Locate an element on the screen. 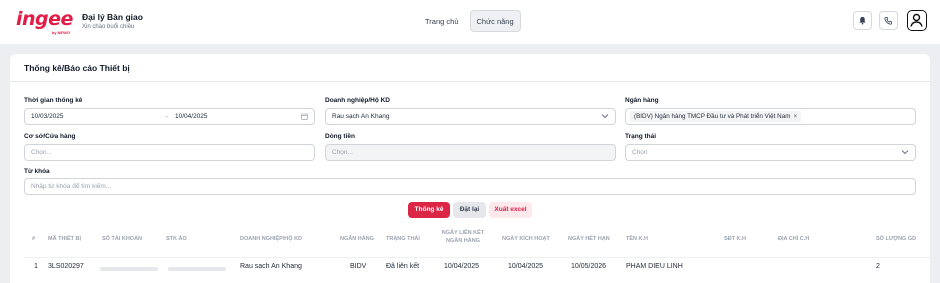 The height and width of the screenshot is (283, 940). cell-virtual-account-redacted is located at coordinates (197, 269).